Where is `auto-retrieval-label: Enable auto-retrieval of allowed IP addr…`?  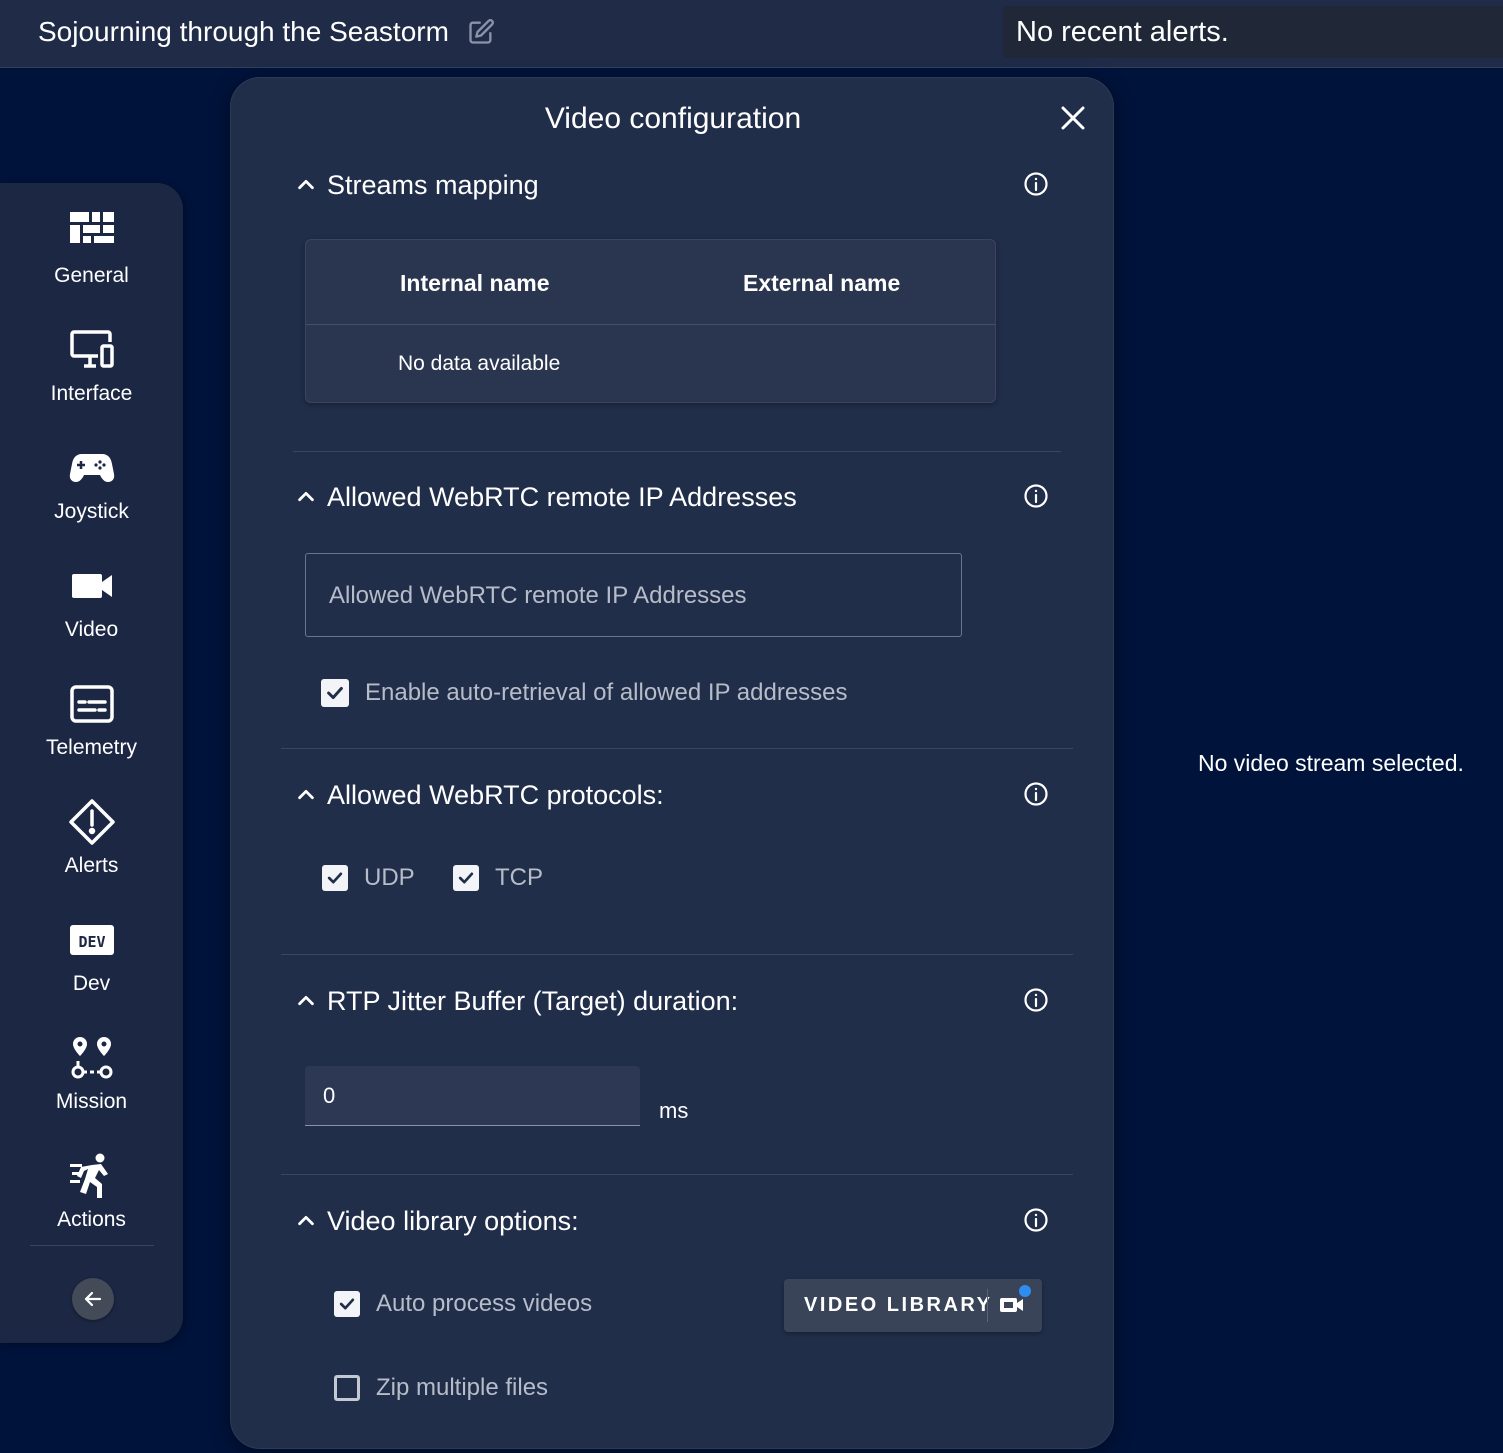
auto-retrieval-label: Enable auto-retrieval of allowed IP addr… is located at coordinates (606, 692).